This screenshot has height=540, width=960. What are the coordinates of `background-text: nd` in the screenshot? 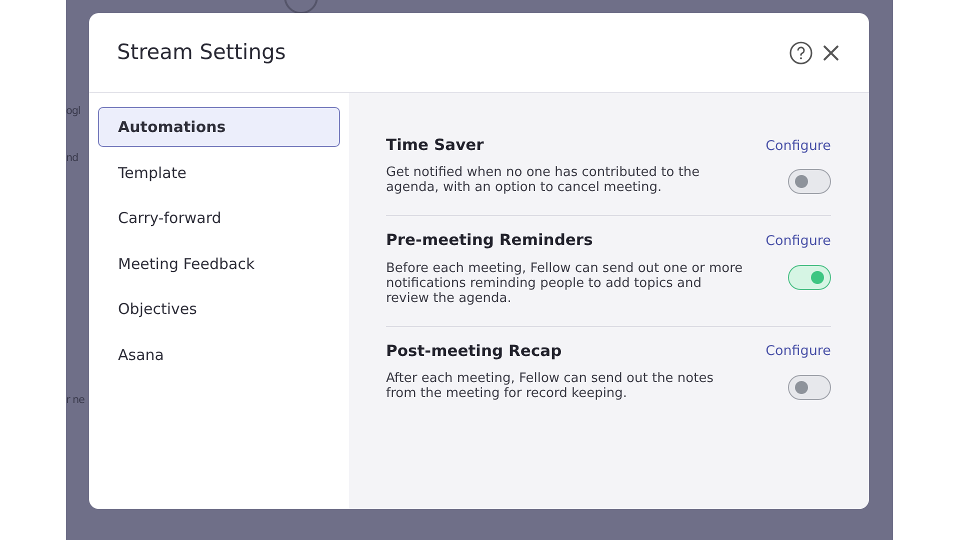 It's located at (72, 158).